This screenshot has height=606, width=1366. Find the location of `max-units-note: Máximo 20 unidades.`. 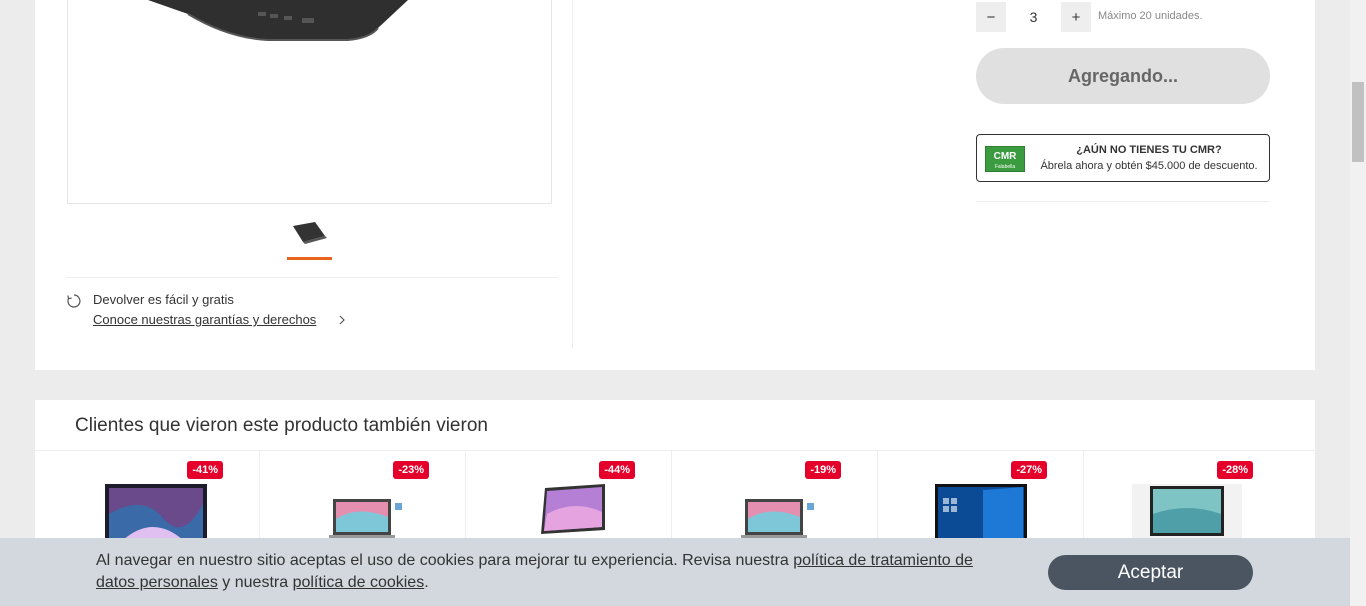

max-units-note: Máximo 20 unidades. is located at coordinates (1150, 16).